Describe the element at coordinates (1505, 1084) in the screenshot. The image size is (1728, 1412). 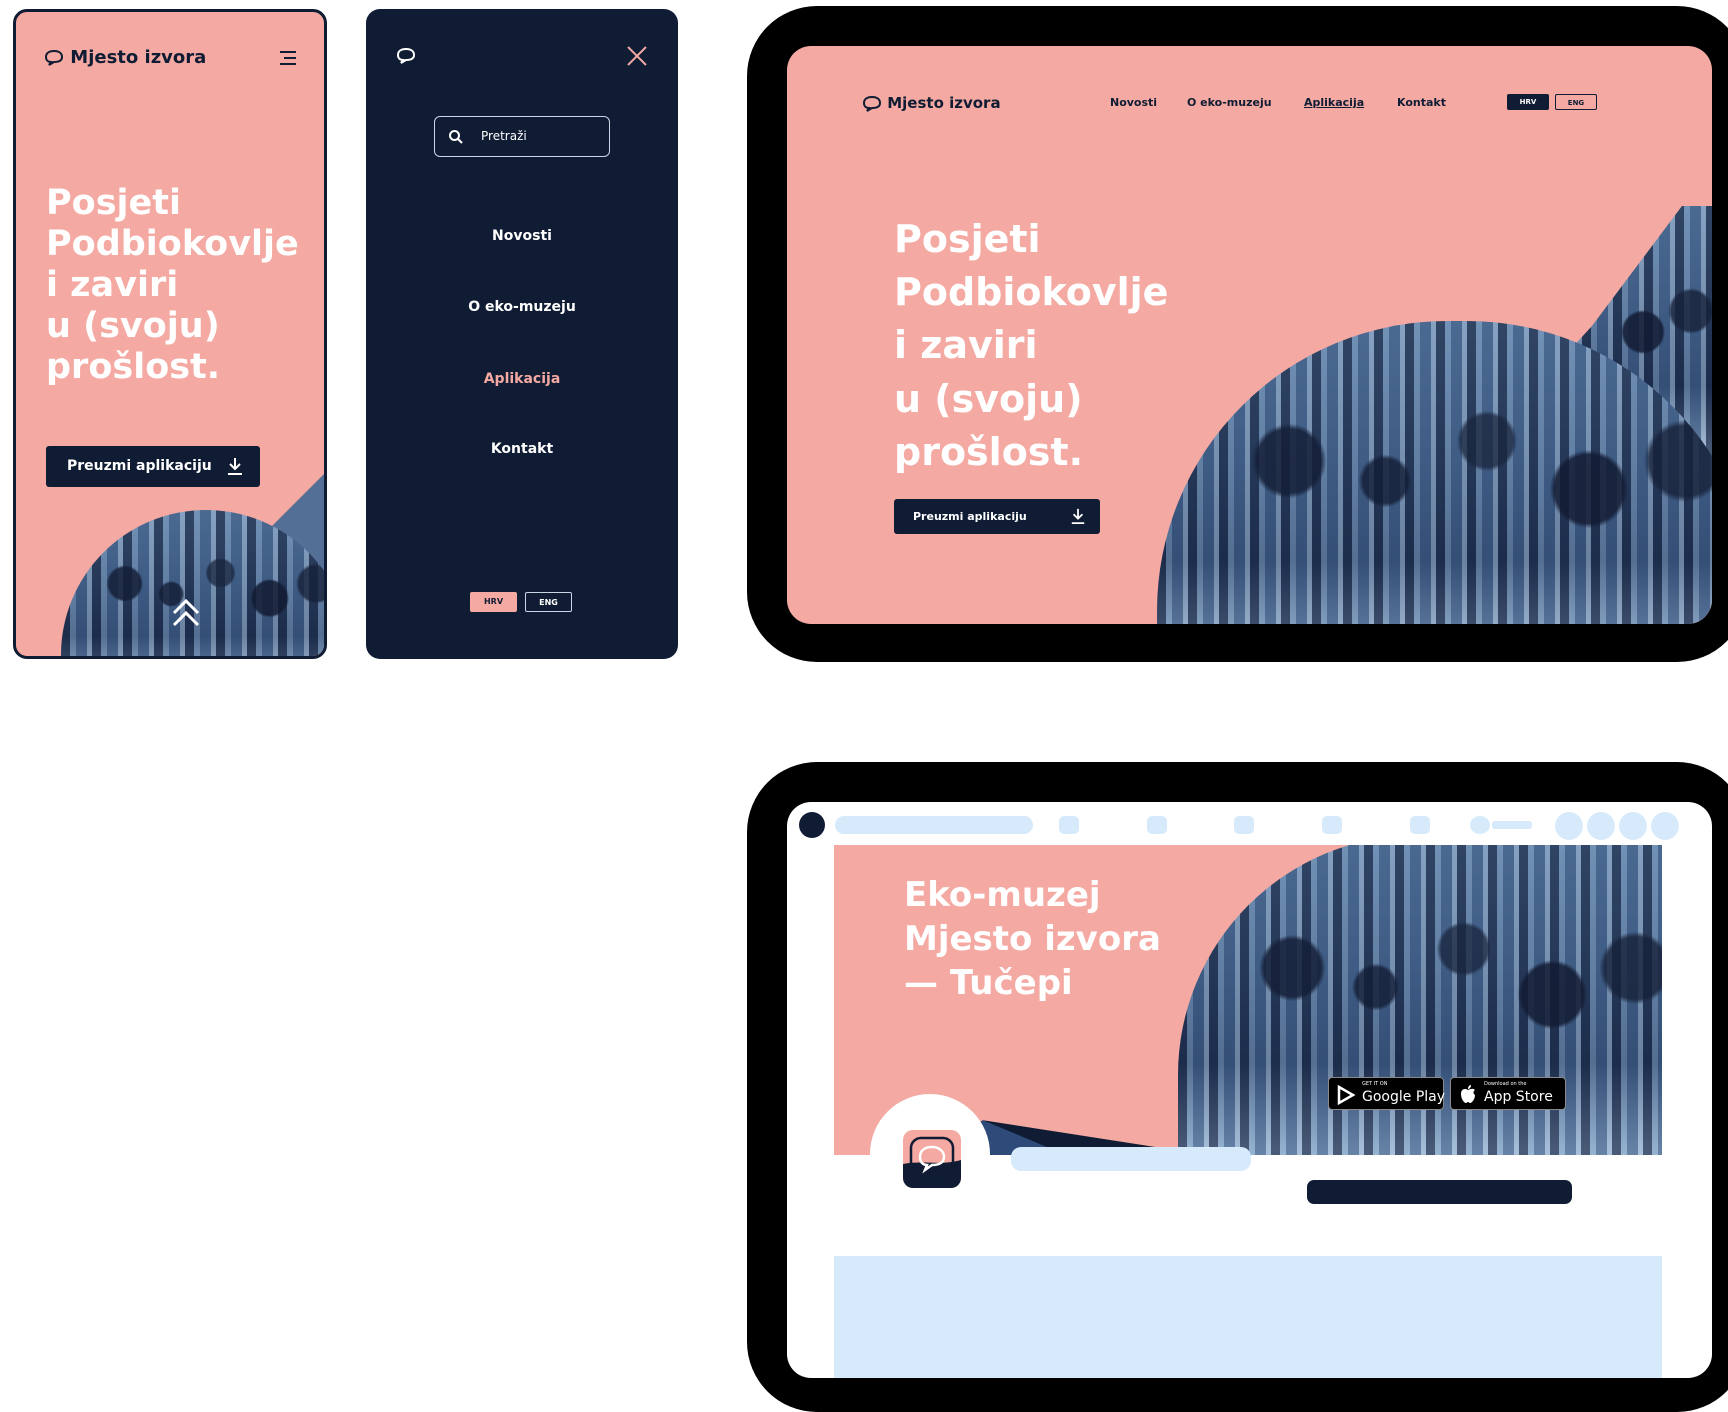
I see `app-store-small-text: Download on the` at that location.